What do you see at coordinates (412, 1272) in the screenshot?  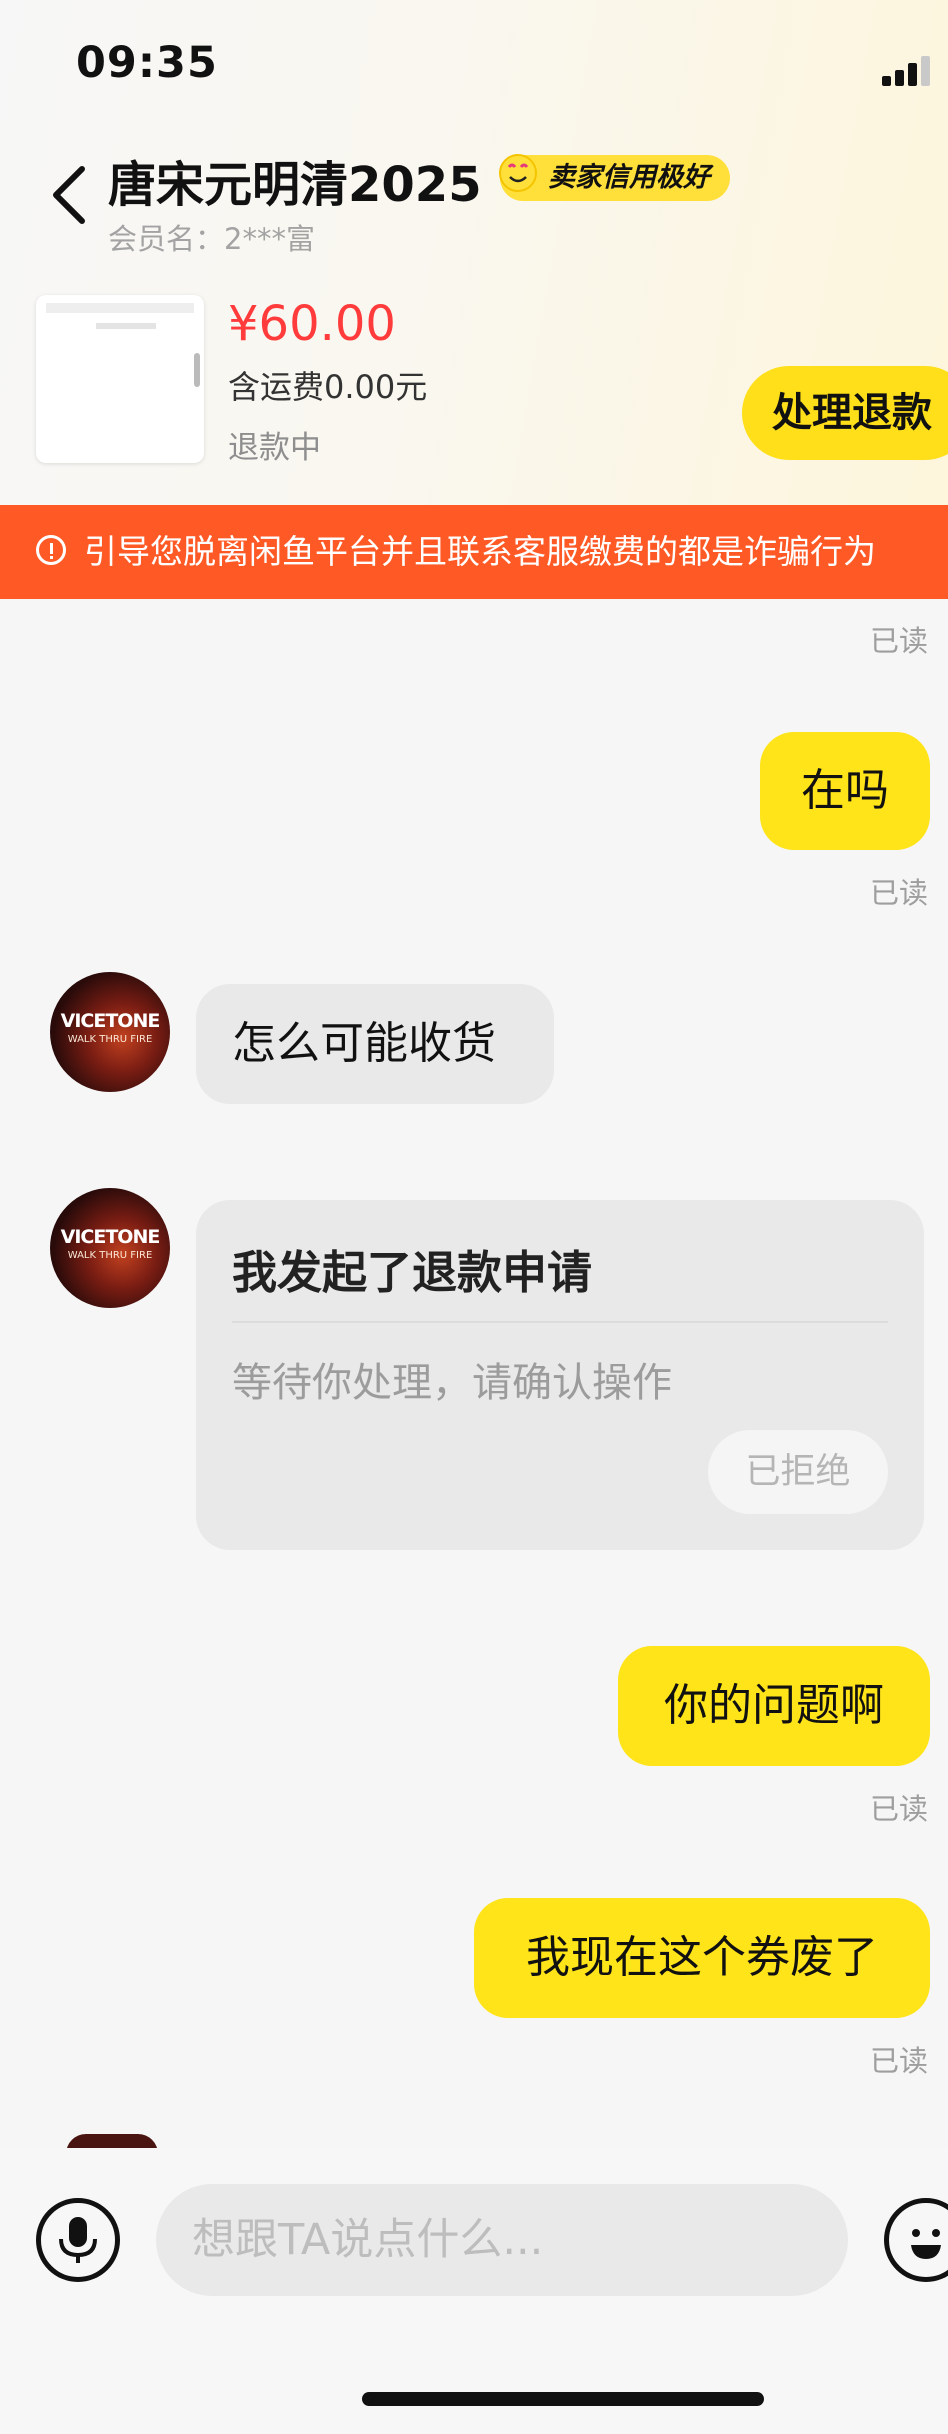 I see `refund-card-title: 我发起了退款申请` at bounding box center [412, 1272].